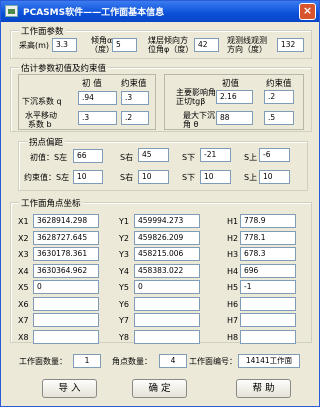 The width and height of the screenshot is (320, 407). Describe the element at coordinates (268, 254) in the screenshot. I see `corner-h-input: 678.3` at that location.